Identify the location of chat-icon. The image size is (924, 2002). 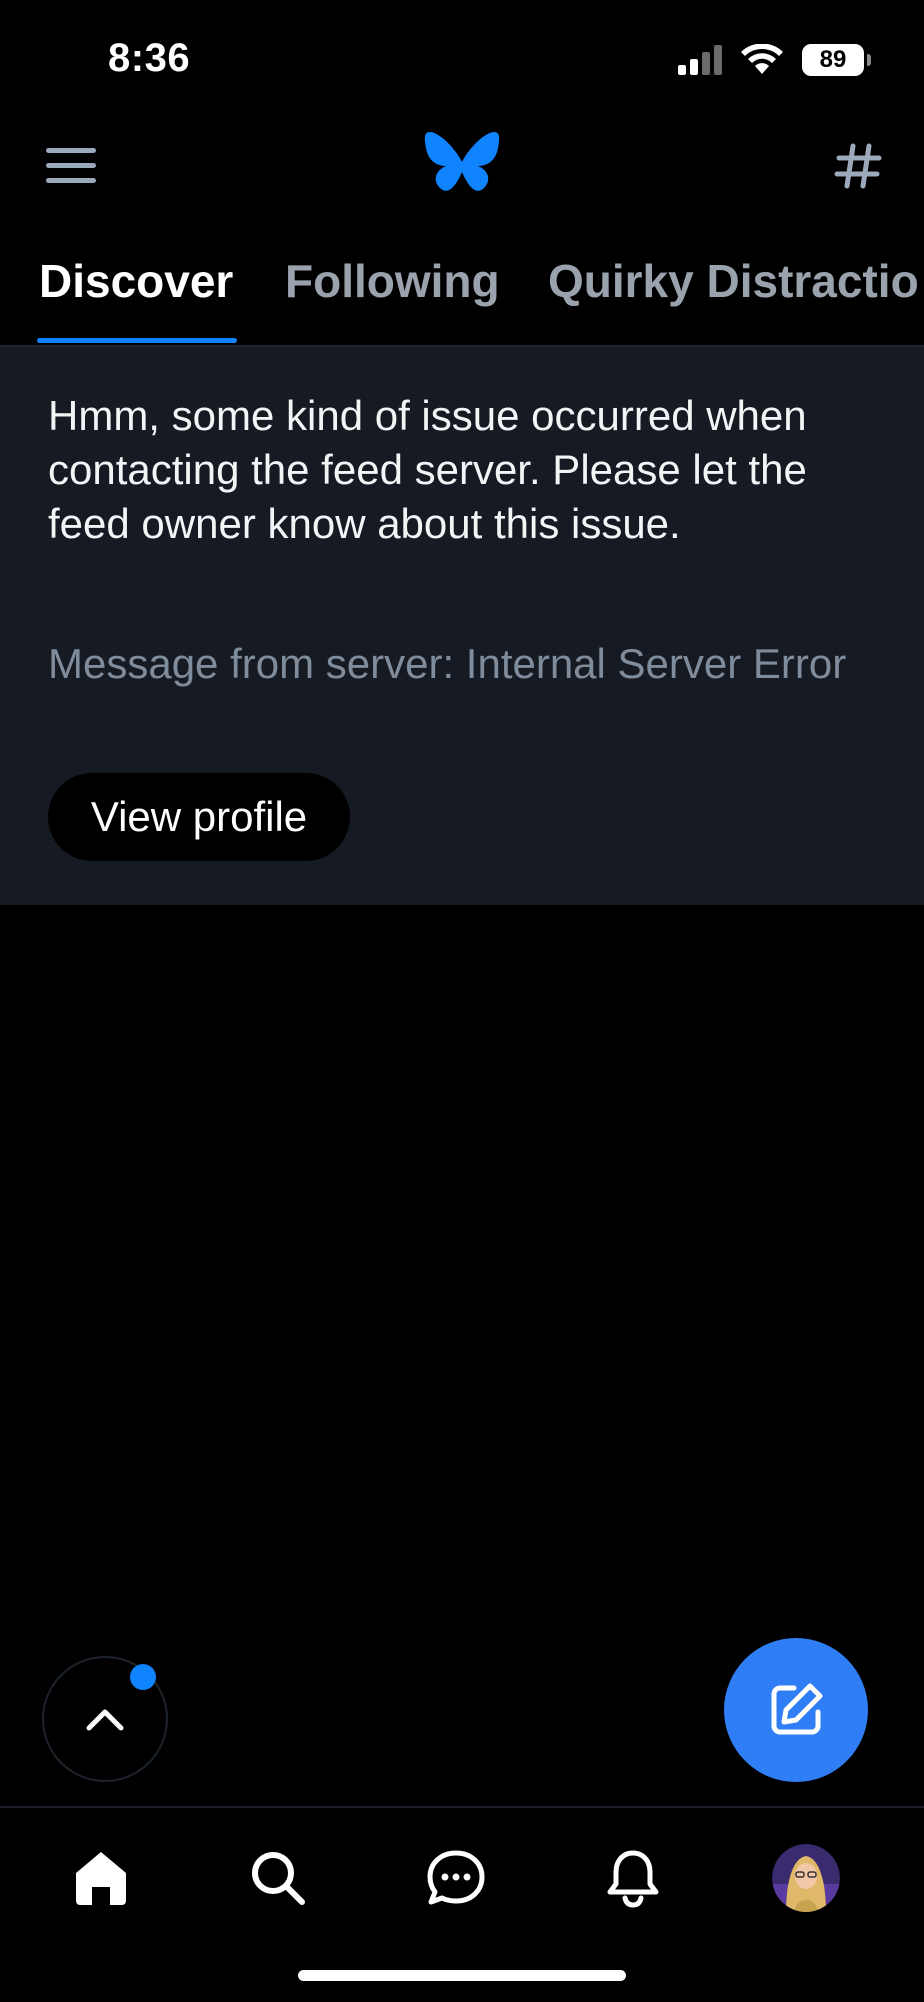
(456, 1877).